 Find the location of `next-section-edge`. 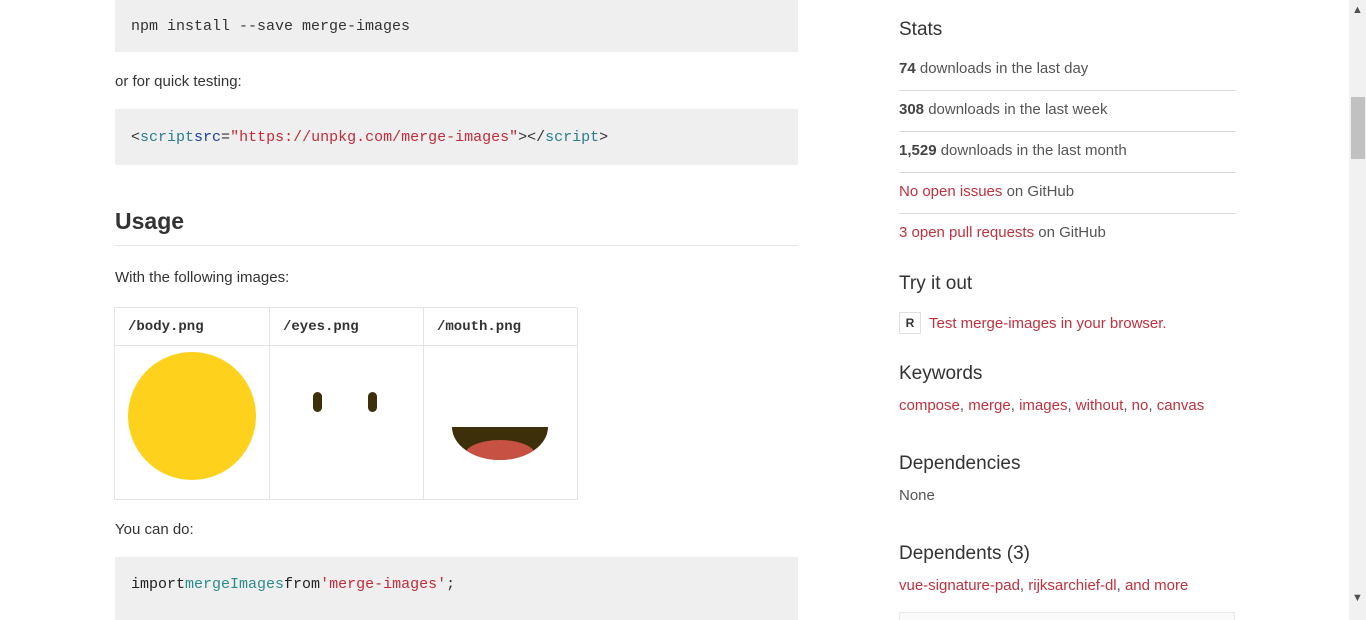

next-section-edge is located at coordinates (1067, 616).